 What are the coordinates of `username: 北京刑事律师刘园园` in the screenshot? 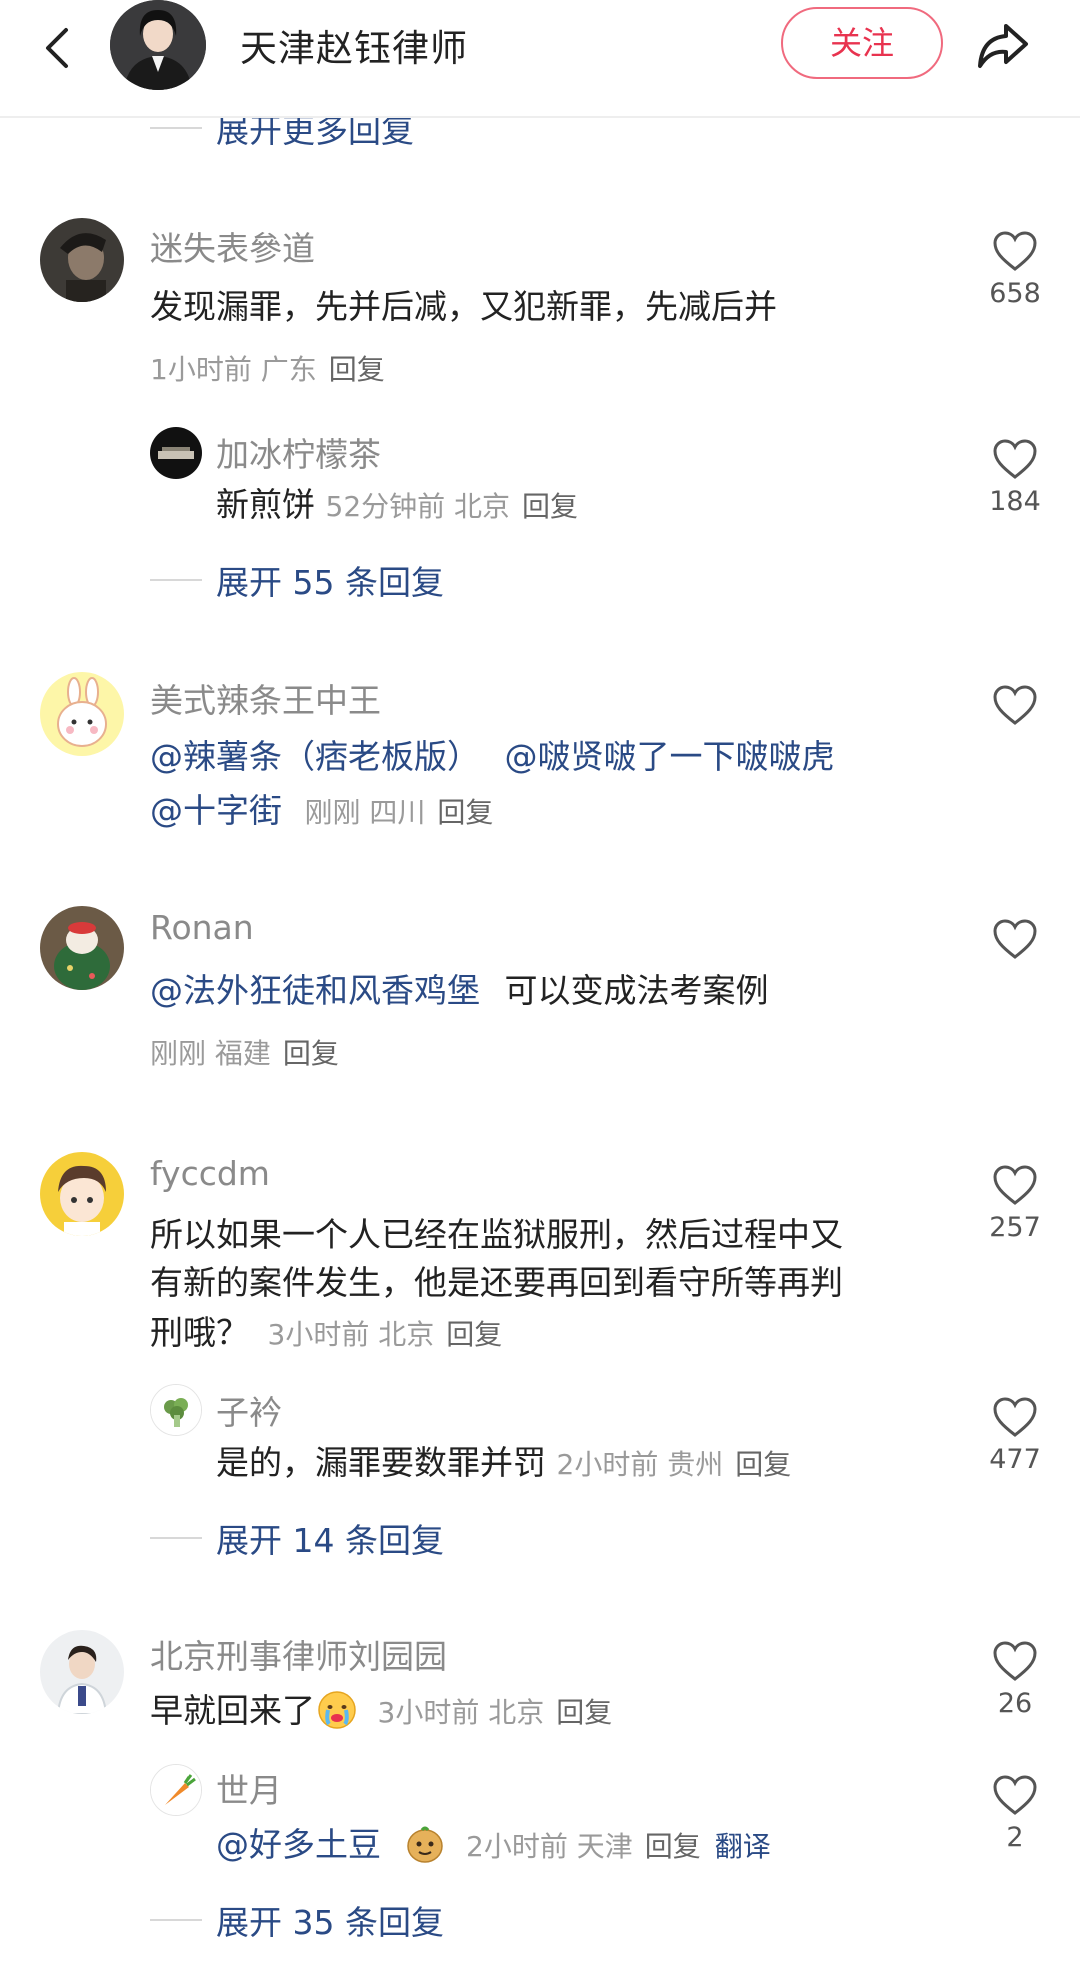 It's located at (298, 1654).